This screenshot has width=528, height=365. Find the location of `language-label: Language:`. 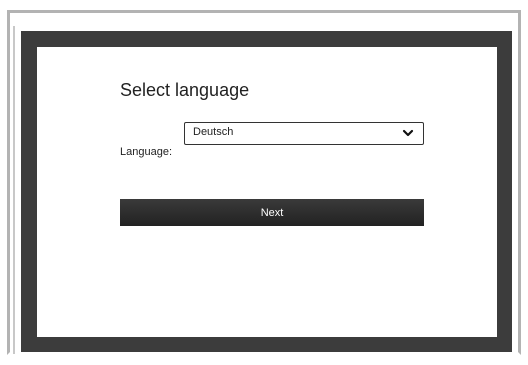

language-label: Language: is located at coordinates (146, 152).